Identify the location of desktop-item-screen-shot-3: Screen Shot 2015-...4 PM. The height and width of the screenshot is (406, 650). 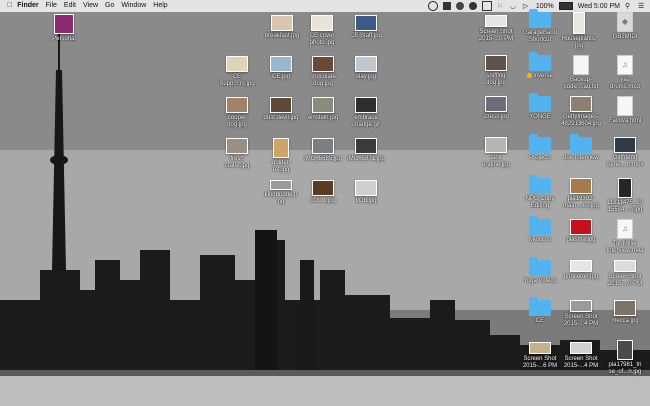
(581, 314).